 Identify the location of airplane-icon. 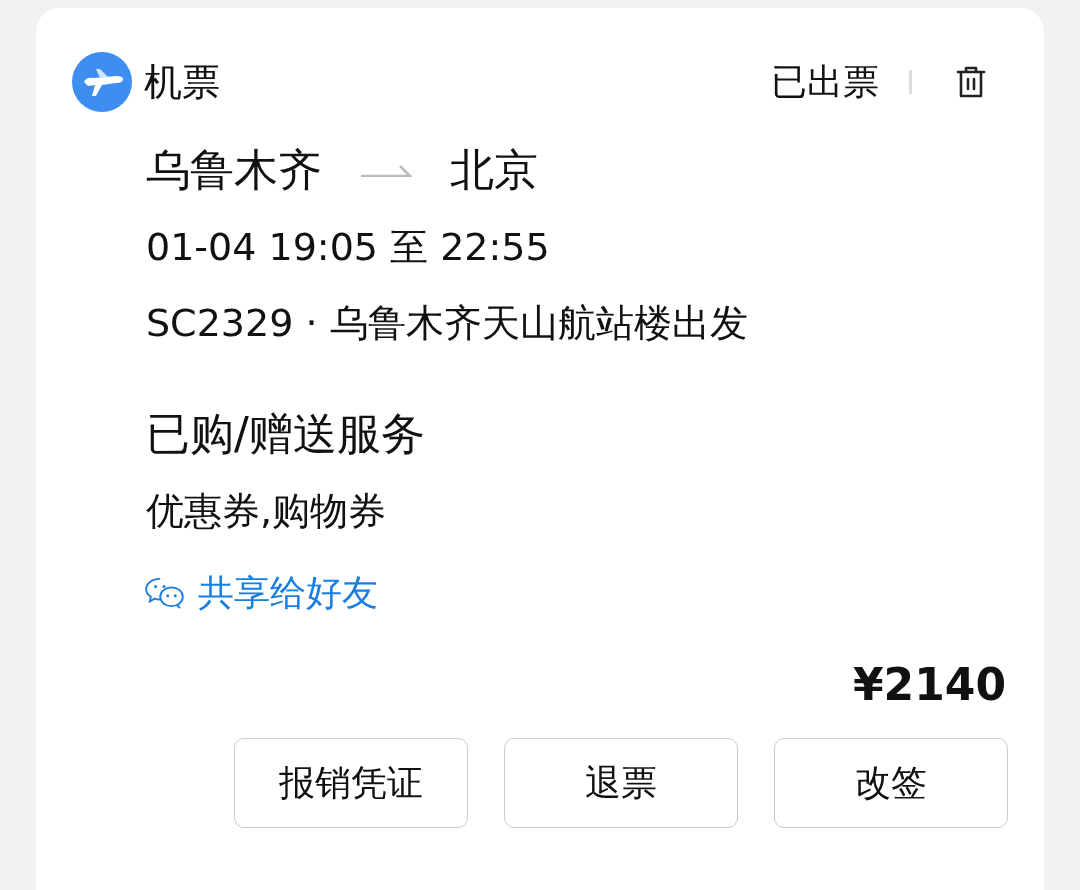
(102, 82).